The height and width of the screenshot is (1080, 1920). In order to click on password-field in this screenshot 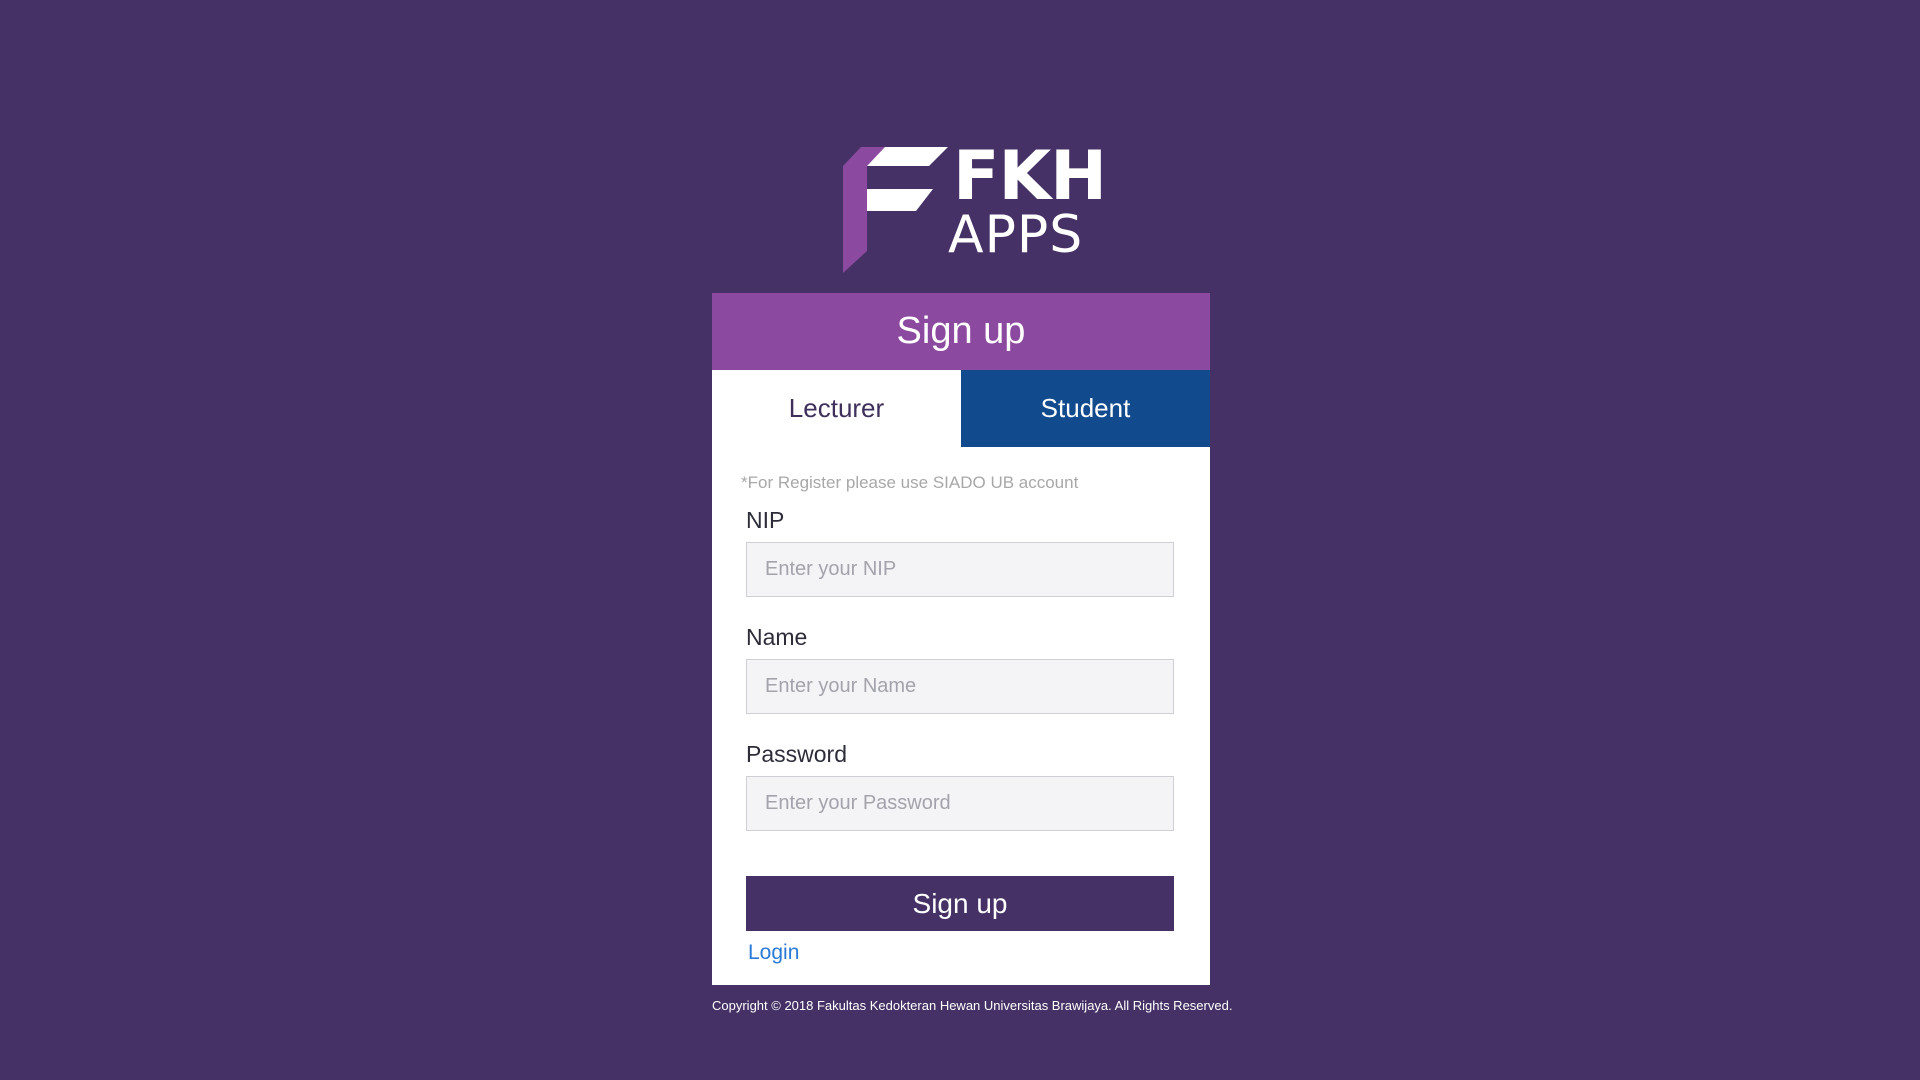, I will do `click(960, 803)`.